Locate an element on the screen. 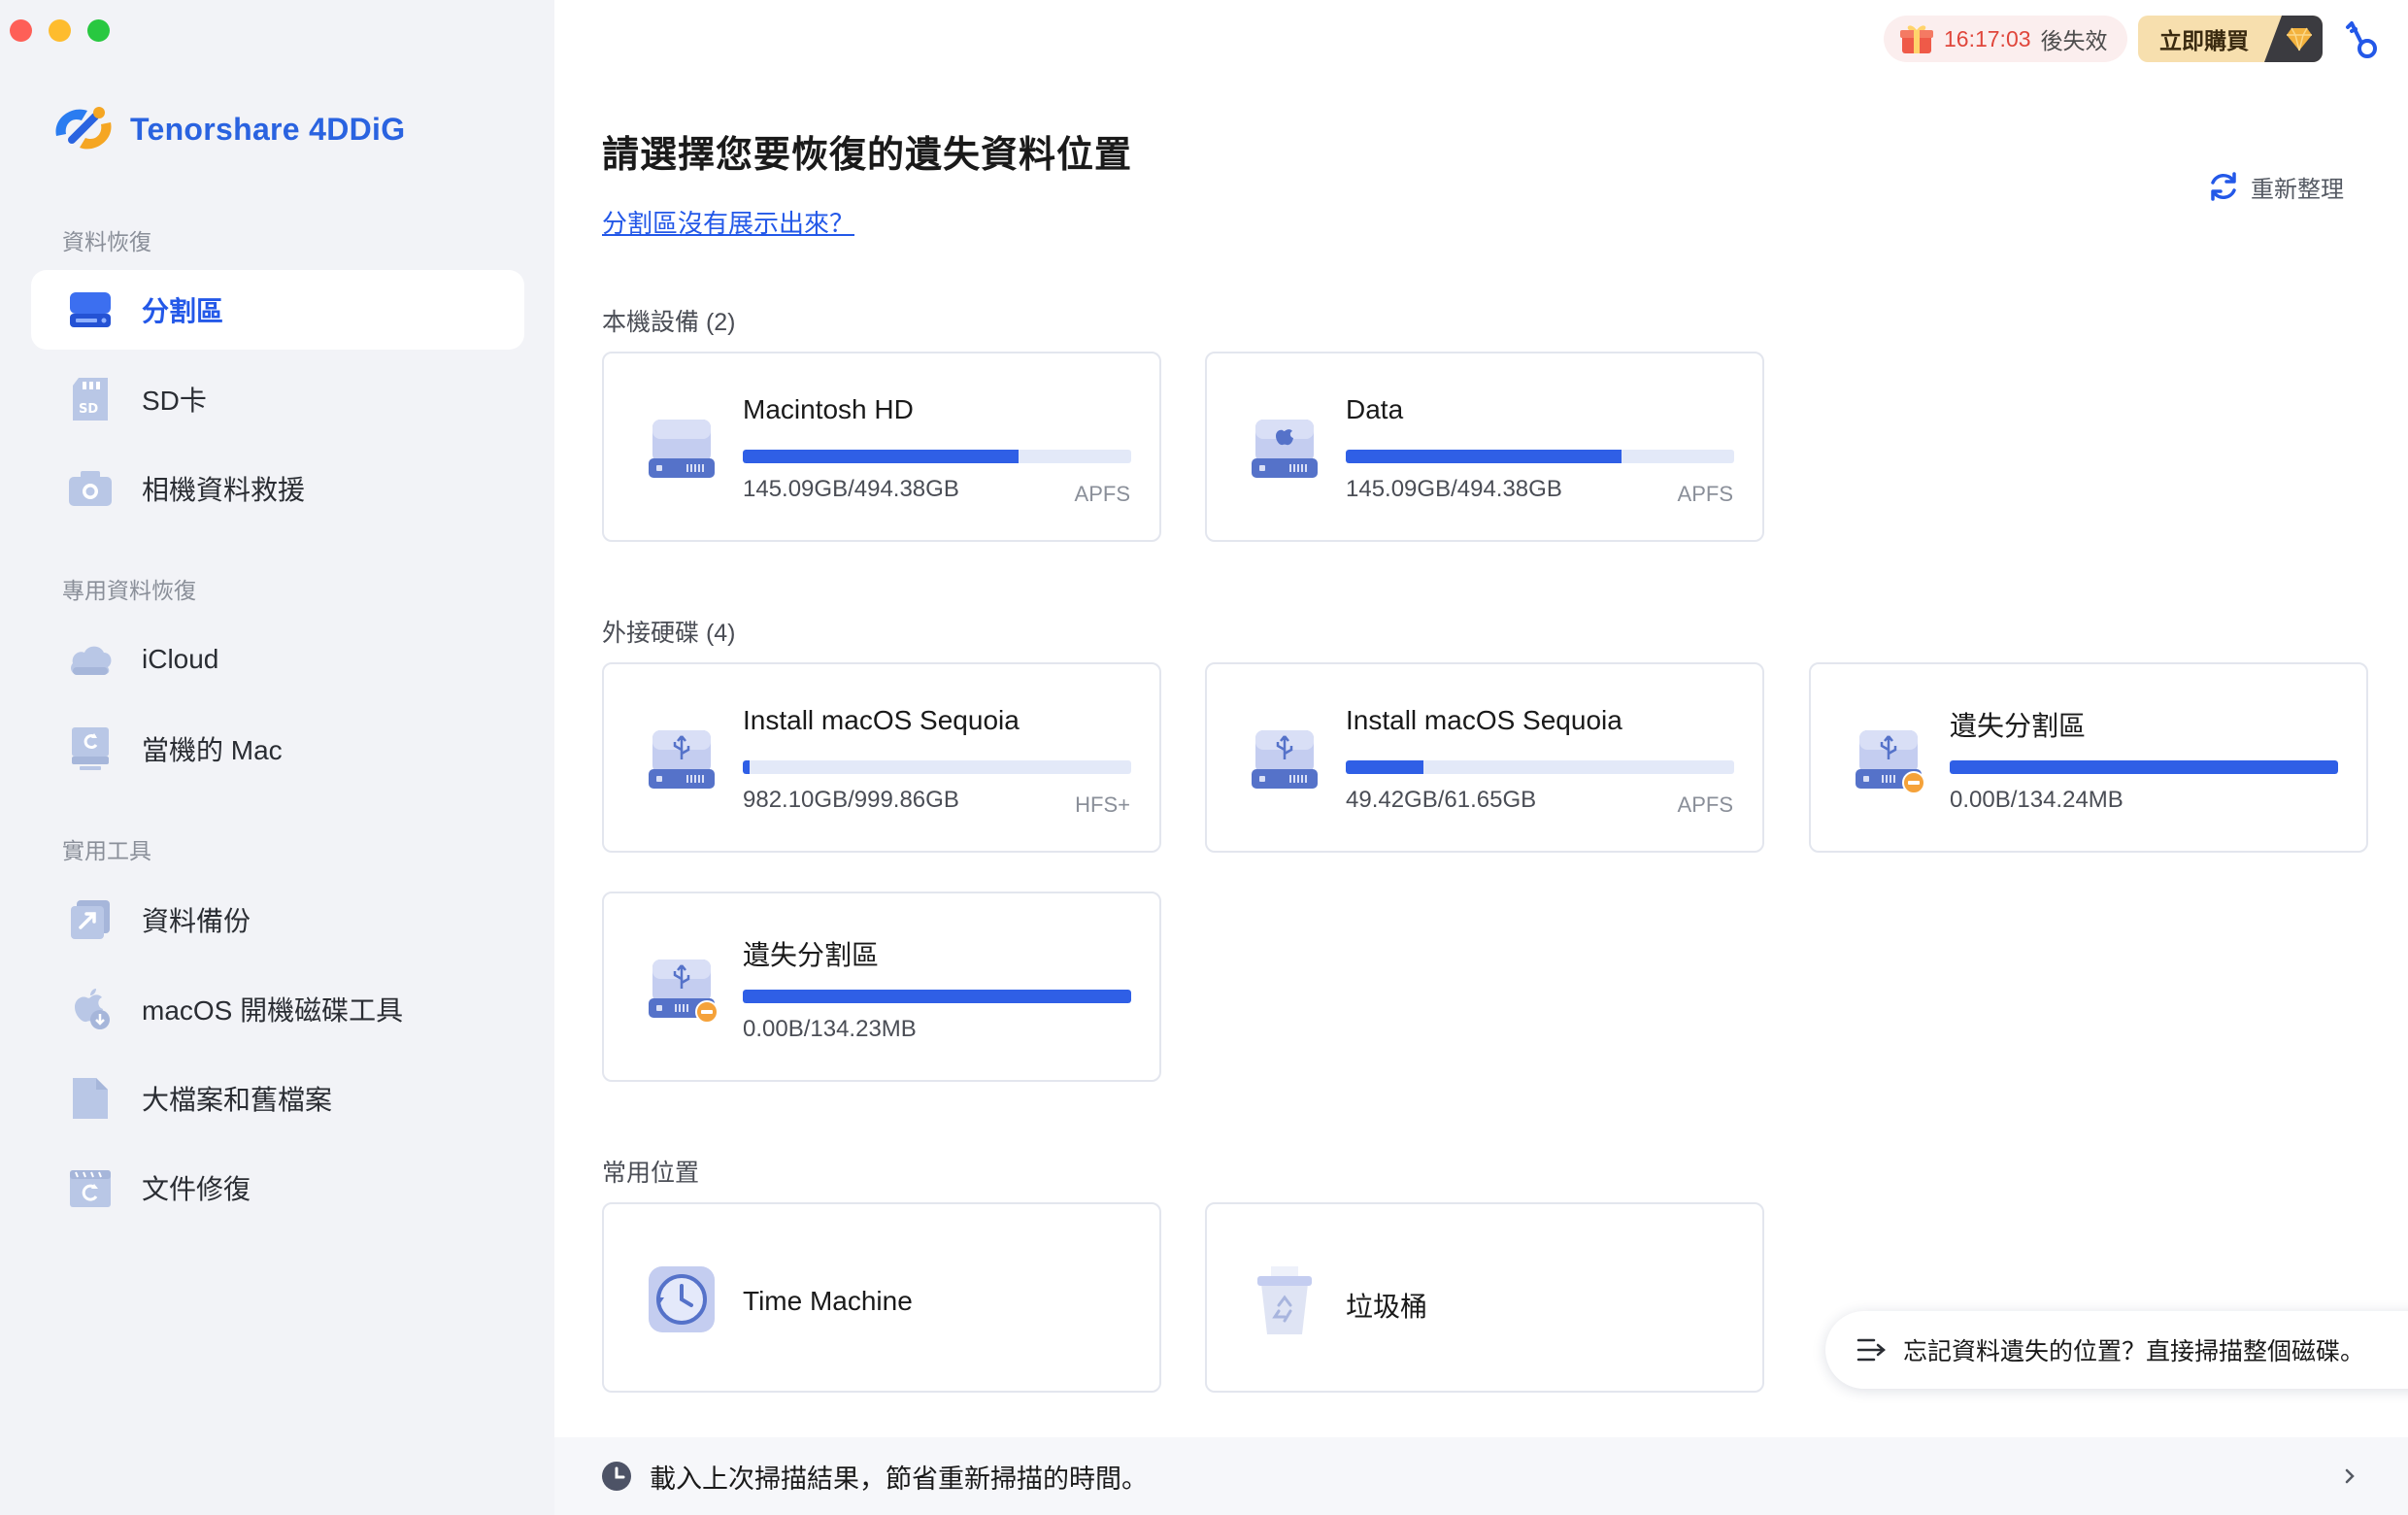  sidebar-item-label: 分割區 is located at coordinates (182, 309).